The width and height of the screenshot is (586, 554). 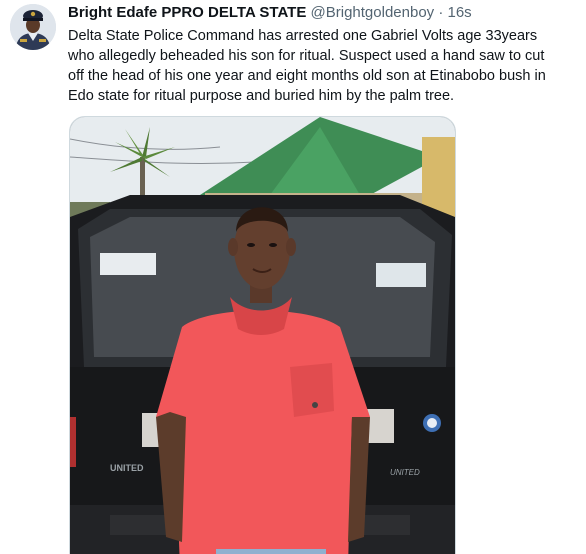 I want to click on vehicle-badge-left: UNITED, so click(x=127, y=468).